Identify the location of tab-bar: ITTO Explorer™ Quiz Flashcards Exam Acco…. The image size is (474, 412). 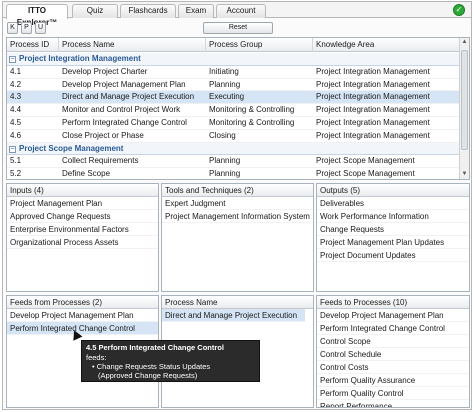
(237, 14).